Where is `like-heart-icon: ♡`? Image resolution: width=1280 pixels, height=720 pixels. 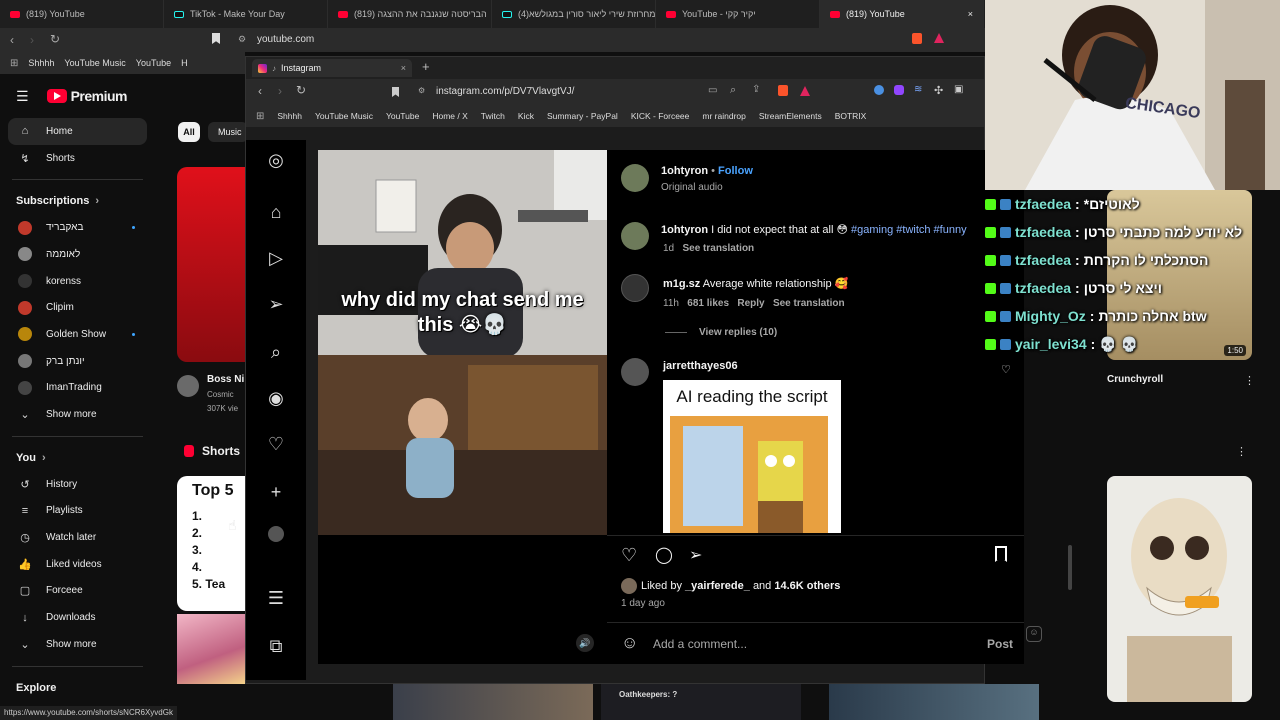
like-heart-icon: ♡ is located at coordinates (629, 555).